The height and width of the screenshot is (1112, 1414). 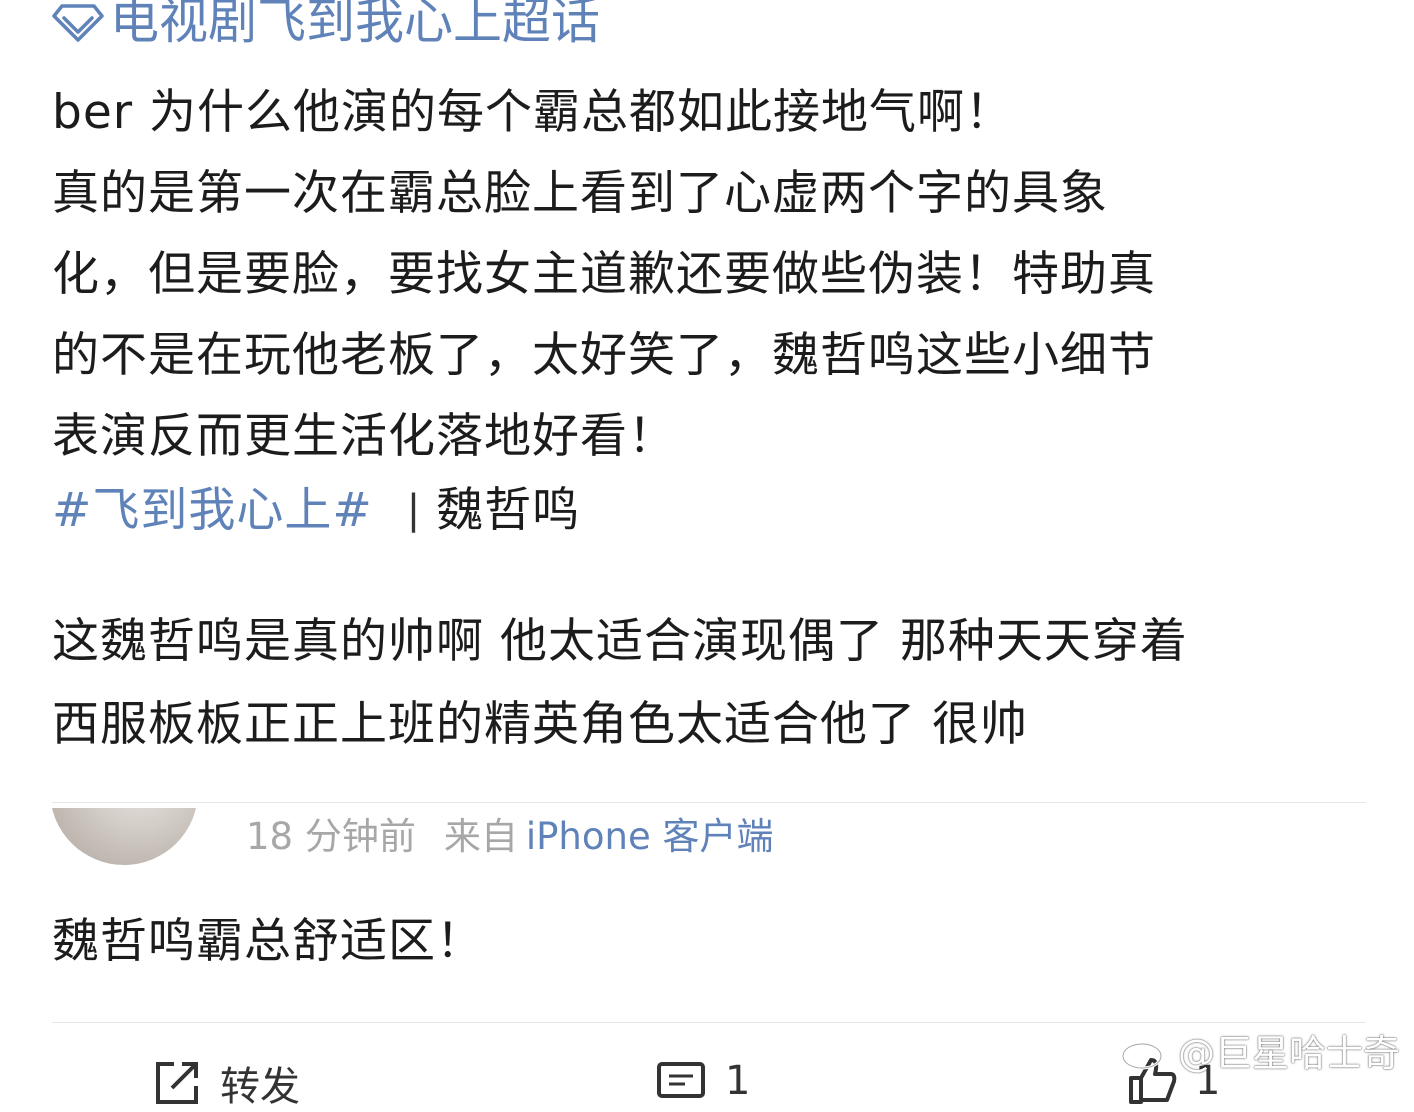 I want to click on divider, so click(x=709, y=802).